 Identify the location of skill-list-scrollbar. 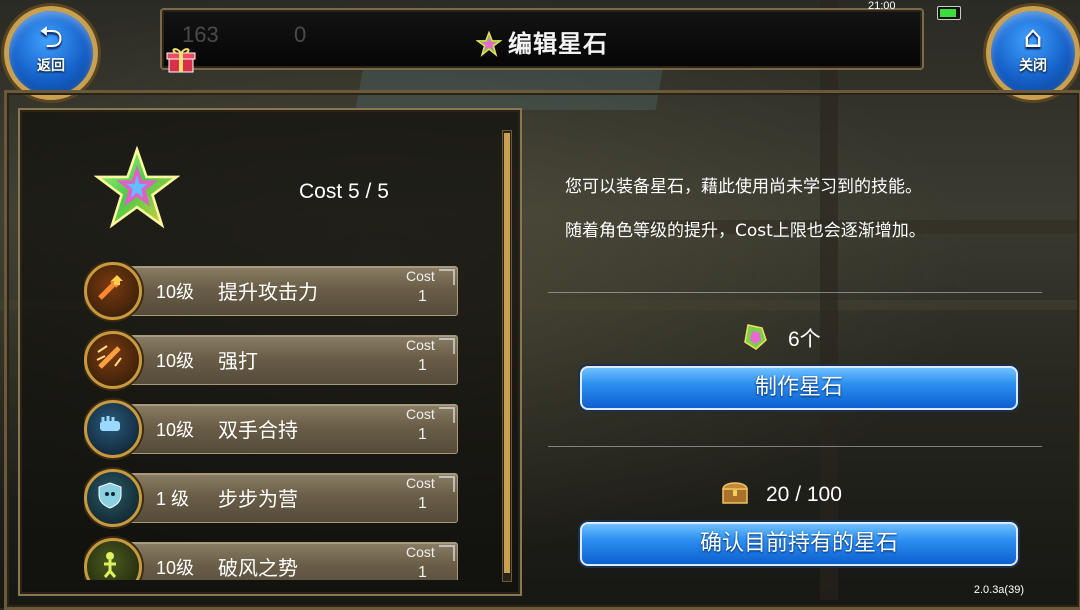
(507, 356).